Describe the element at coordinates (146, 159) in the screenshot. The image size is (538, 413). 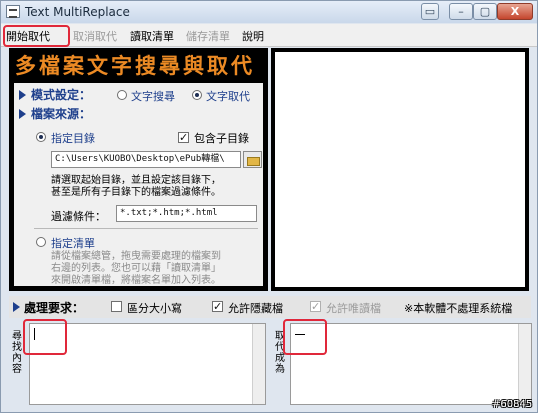
I see `directory-path-field: C:\Users\KUOBO\Desktop\ePub轉檔\` at that location.